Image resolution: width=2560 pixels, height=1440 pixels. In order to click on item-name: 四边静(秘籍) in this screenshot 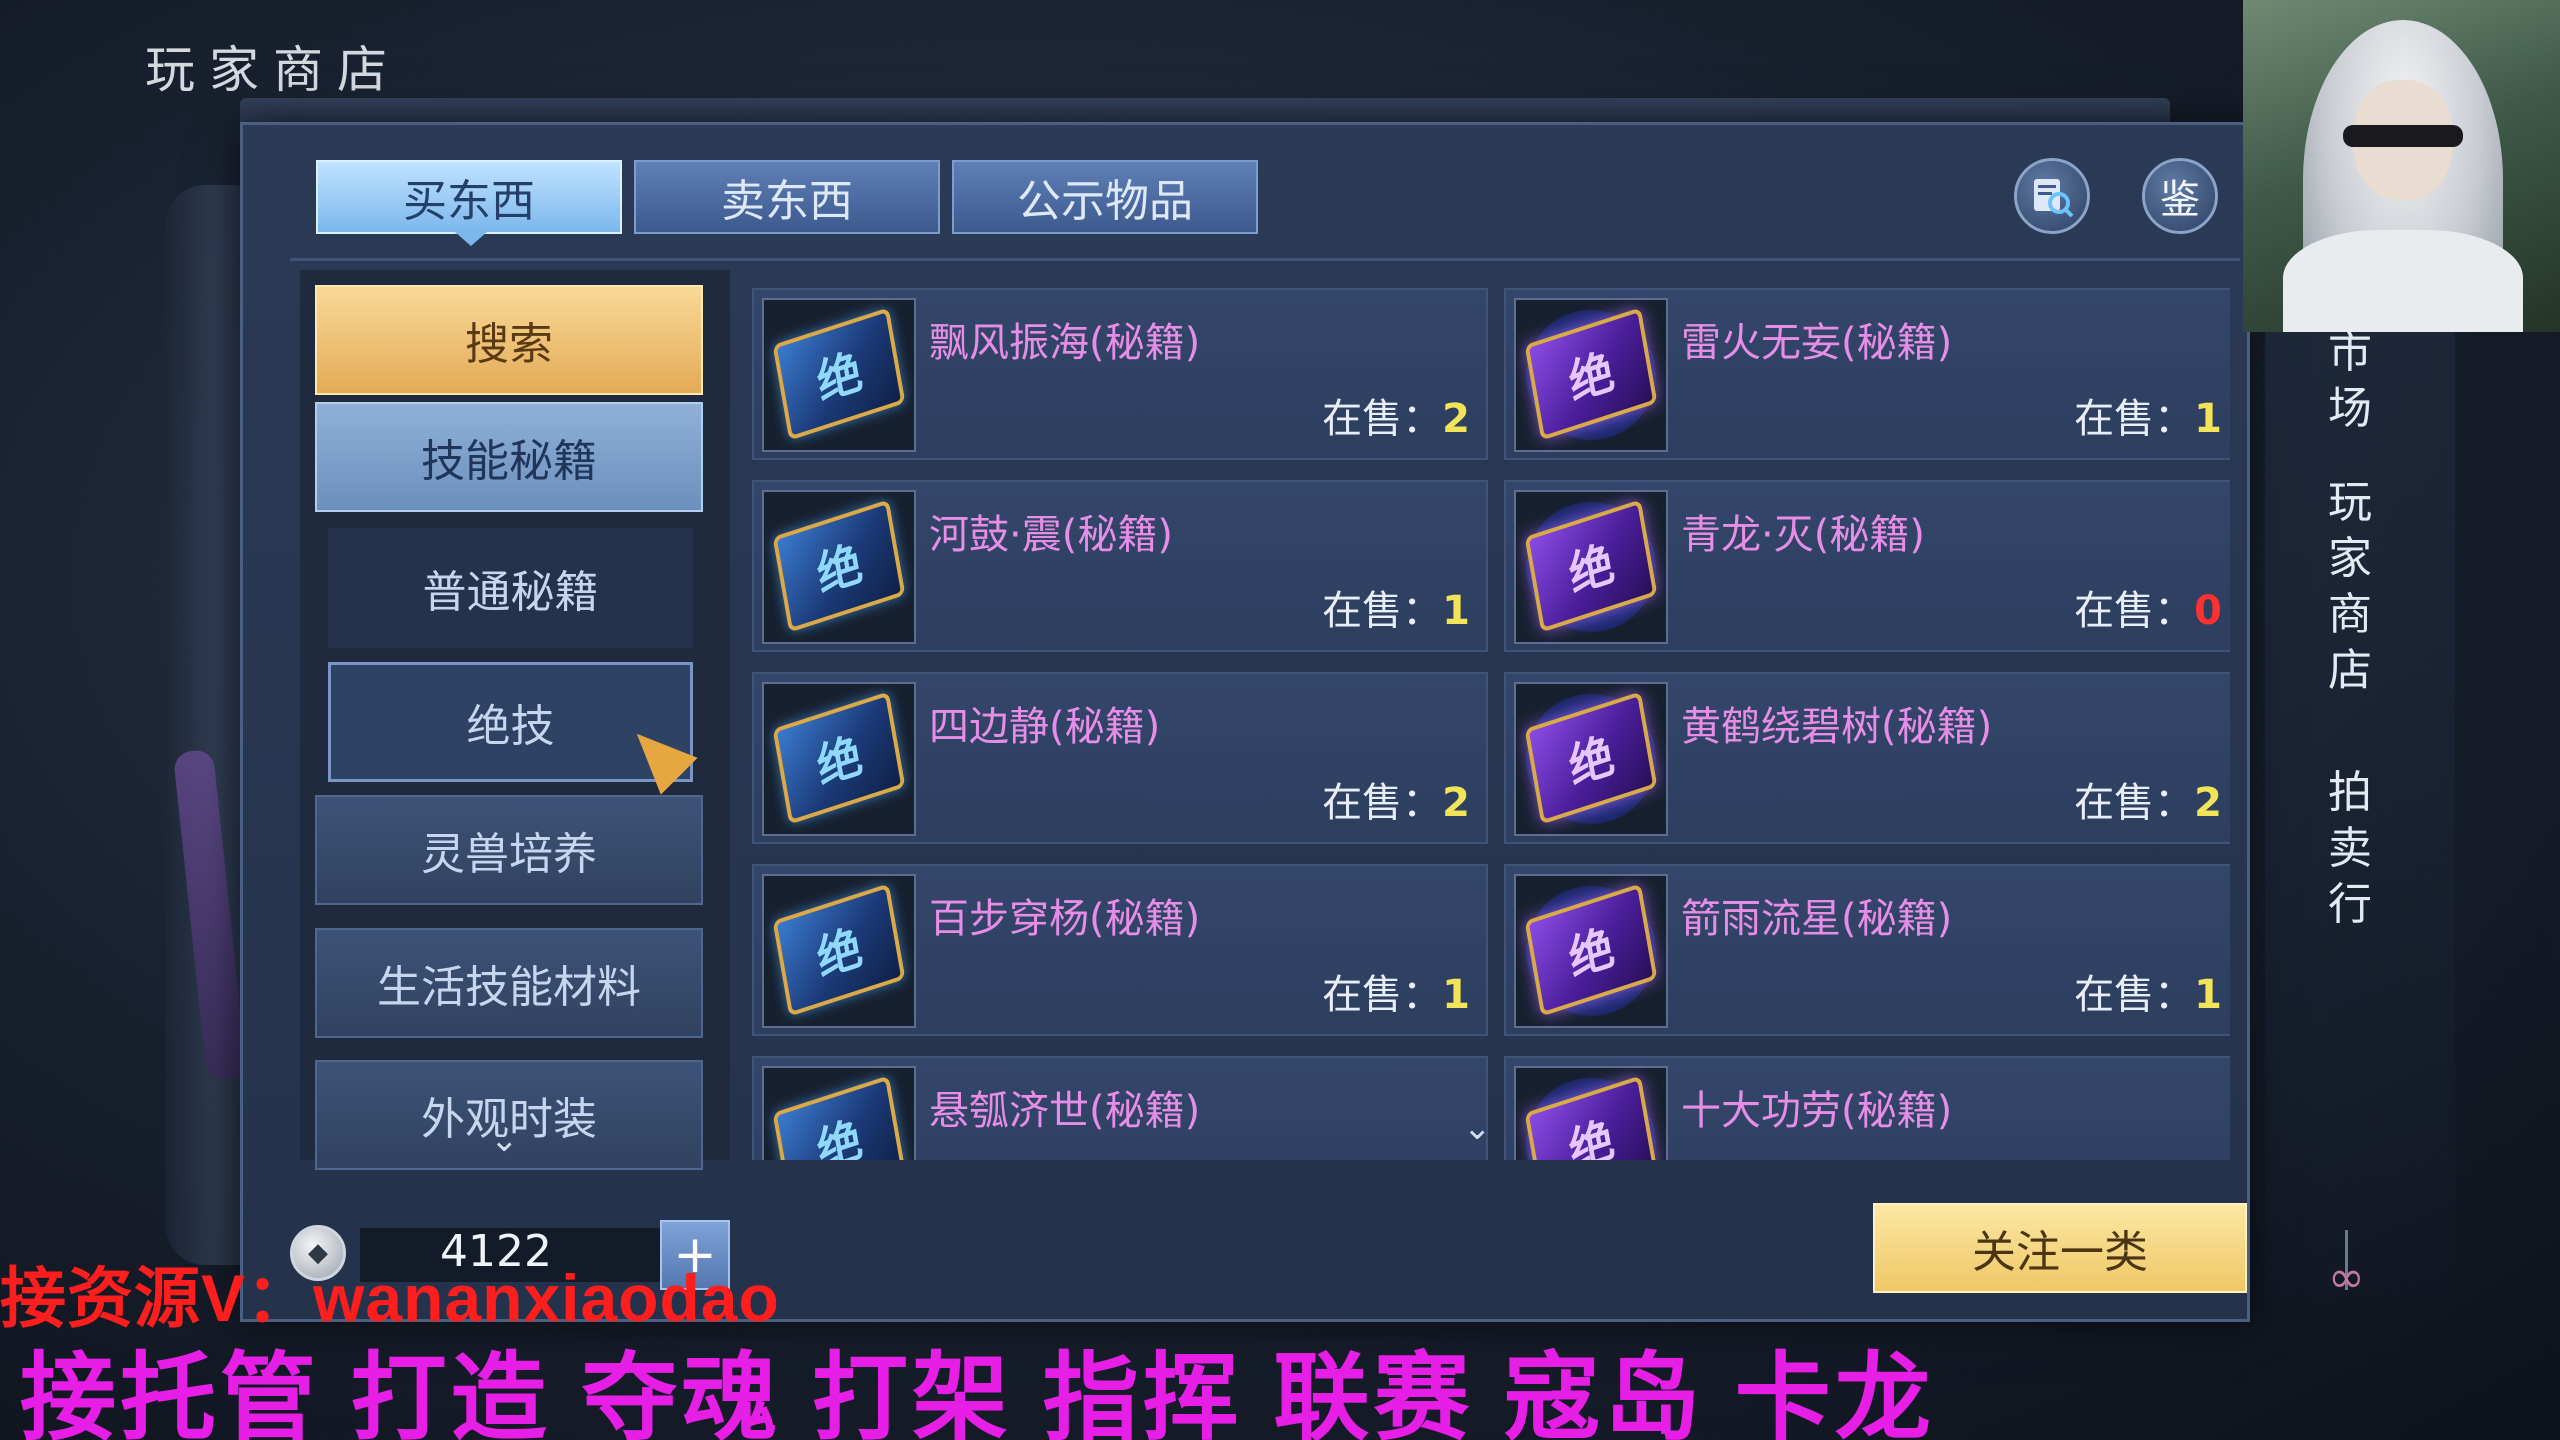, I will do `click(1045, 727)`.